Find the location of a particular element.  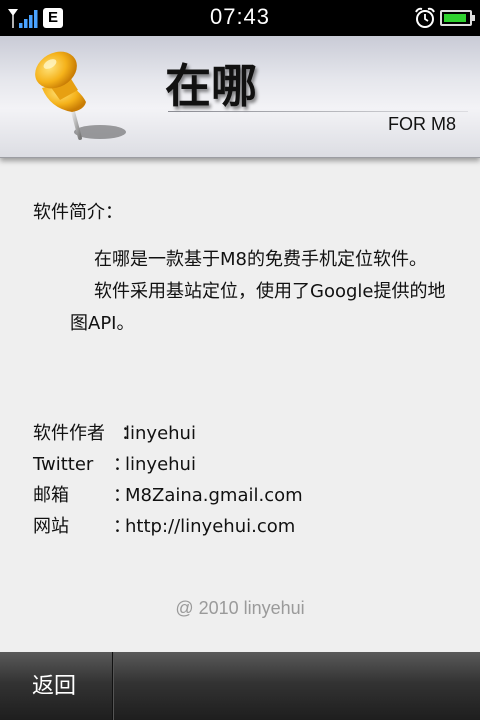

intro-line: 软件采用基站定位，使用了Google提供的地图API。 is located at coordinates (258, 307).